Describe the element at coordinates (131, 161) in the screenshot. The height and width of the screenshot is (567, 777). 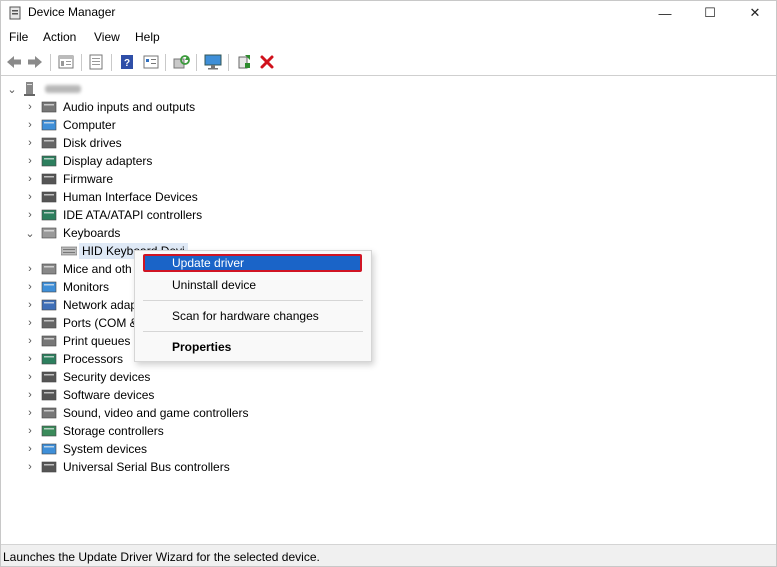
I see `tree-category: › Display adapters` at that location.